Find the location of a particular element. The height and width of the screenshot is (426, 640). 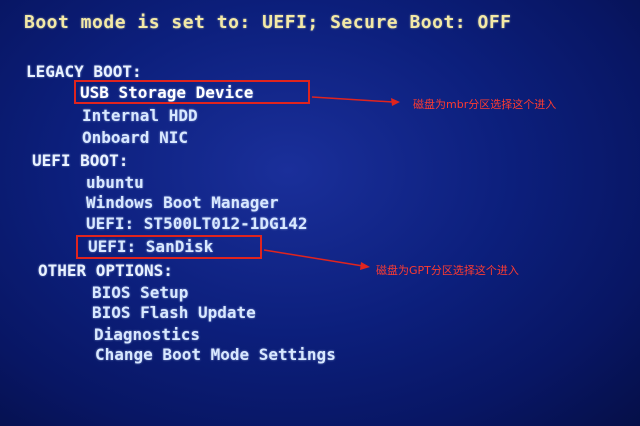

option-change-boot-mode-settings: Change Boot Mode Settings is located at coordinates (215, 354).